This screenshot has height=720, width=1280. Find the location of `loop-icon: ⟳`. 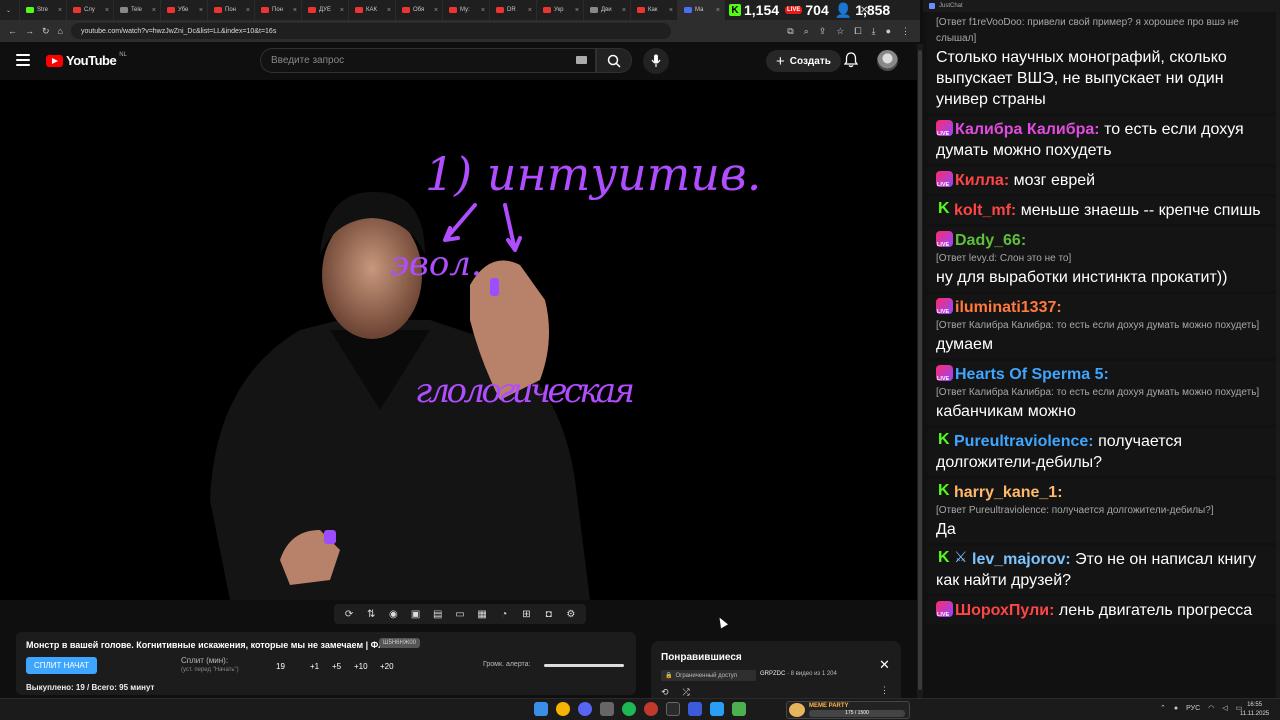

loop-icon: ⟳ is located at coordinates (349, 614).